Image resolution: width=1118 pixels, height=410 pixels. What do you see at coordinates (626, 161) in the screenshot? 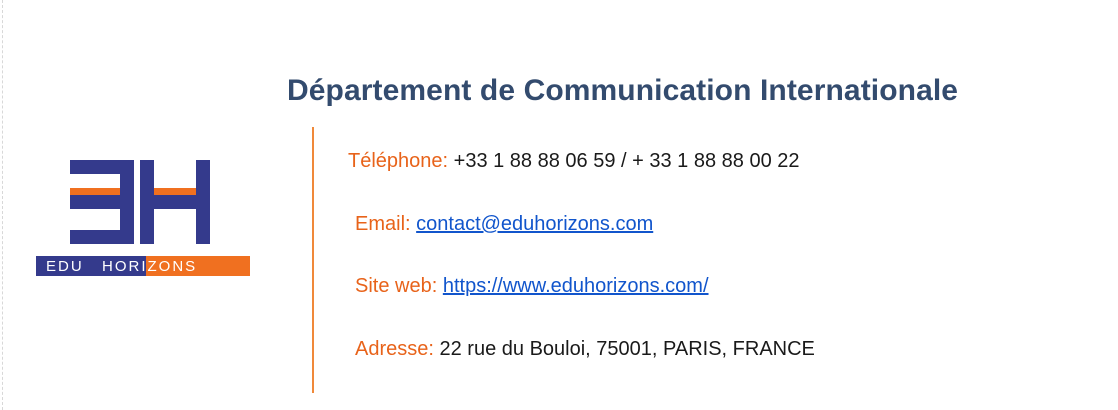
I see `phone-value: +33 1 88 88 06 59 / + 33 1 88 88 00 22` at bounding box center [626, 161].